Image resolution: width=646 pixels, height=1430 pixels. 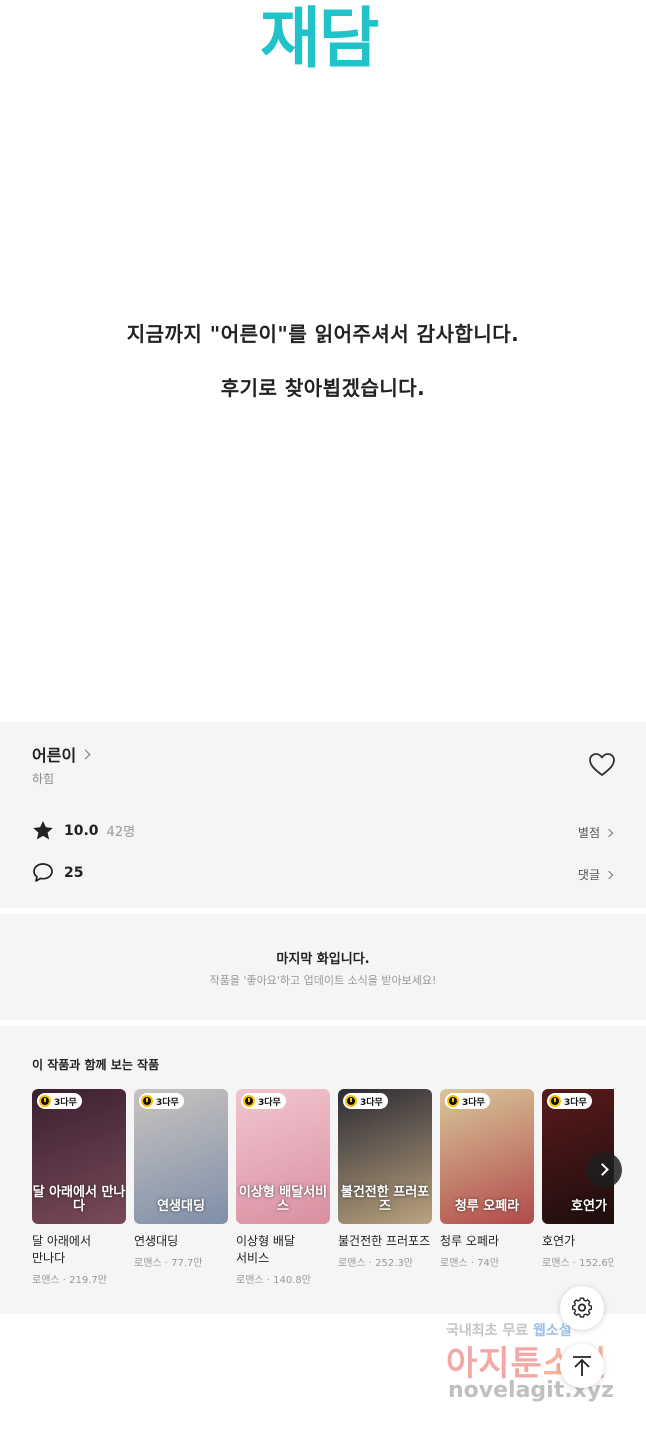 I want to click on scroll-top-button, so click(x=582, y=1366).